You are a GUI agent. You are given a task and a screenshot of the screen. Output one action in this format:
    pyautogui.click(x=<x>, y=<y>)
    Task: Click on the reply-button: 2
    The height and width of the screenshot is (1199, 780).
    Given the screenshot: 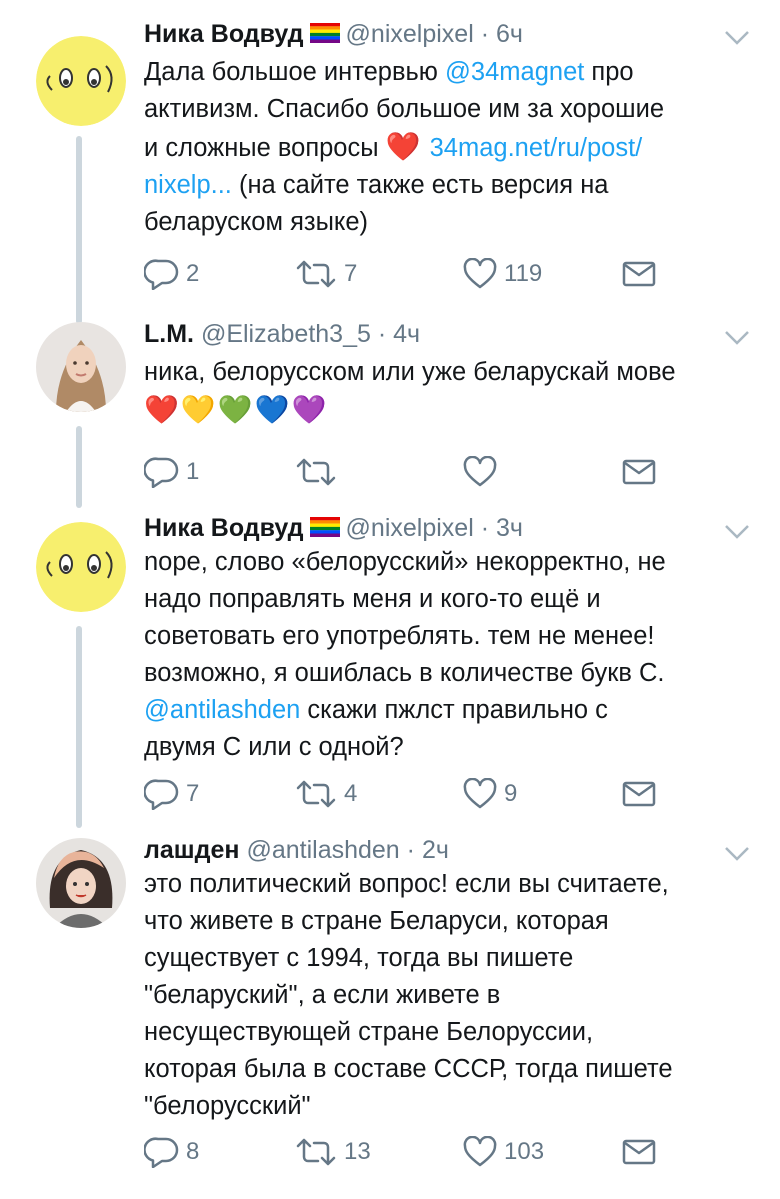 What is the action you would take?
    pyautogui.click(x=171, y=274)
    